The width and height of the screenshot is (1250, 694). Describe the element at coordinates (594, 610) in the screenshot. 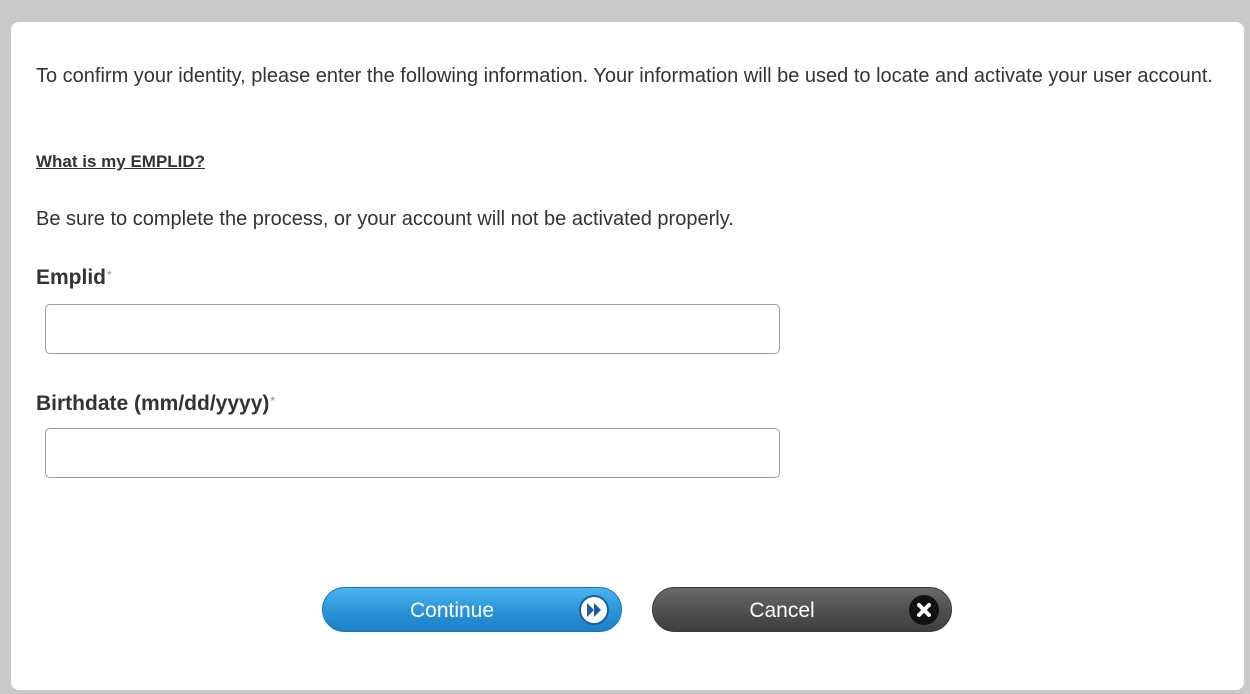

I see `fast-forward-icon` at that location.